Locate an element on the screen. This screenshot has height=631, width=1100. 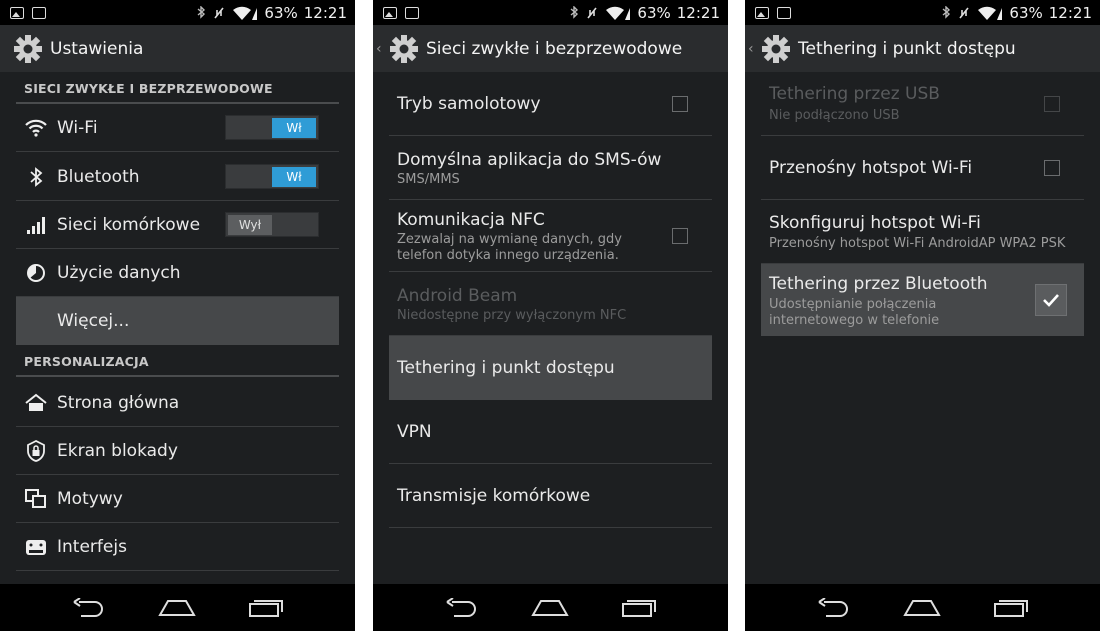
item-title: Transmisje komórkowe is located at coordinates (494, 496).